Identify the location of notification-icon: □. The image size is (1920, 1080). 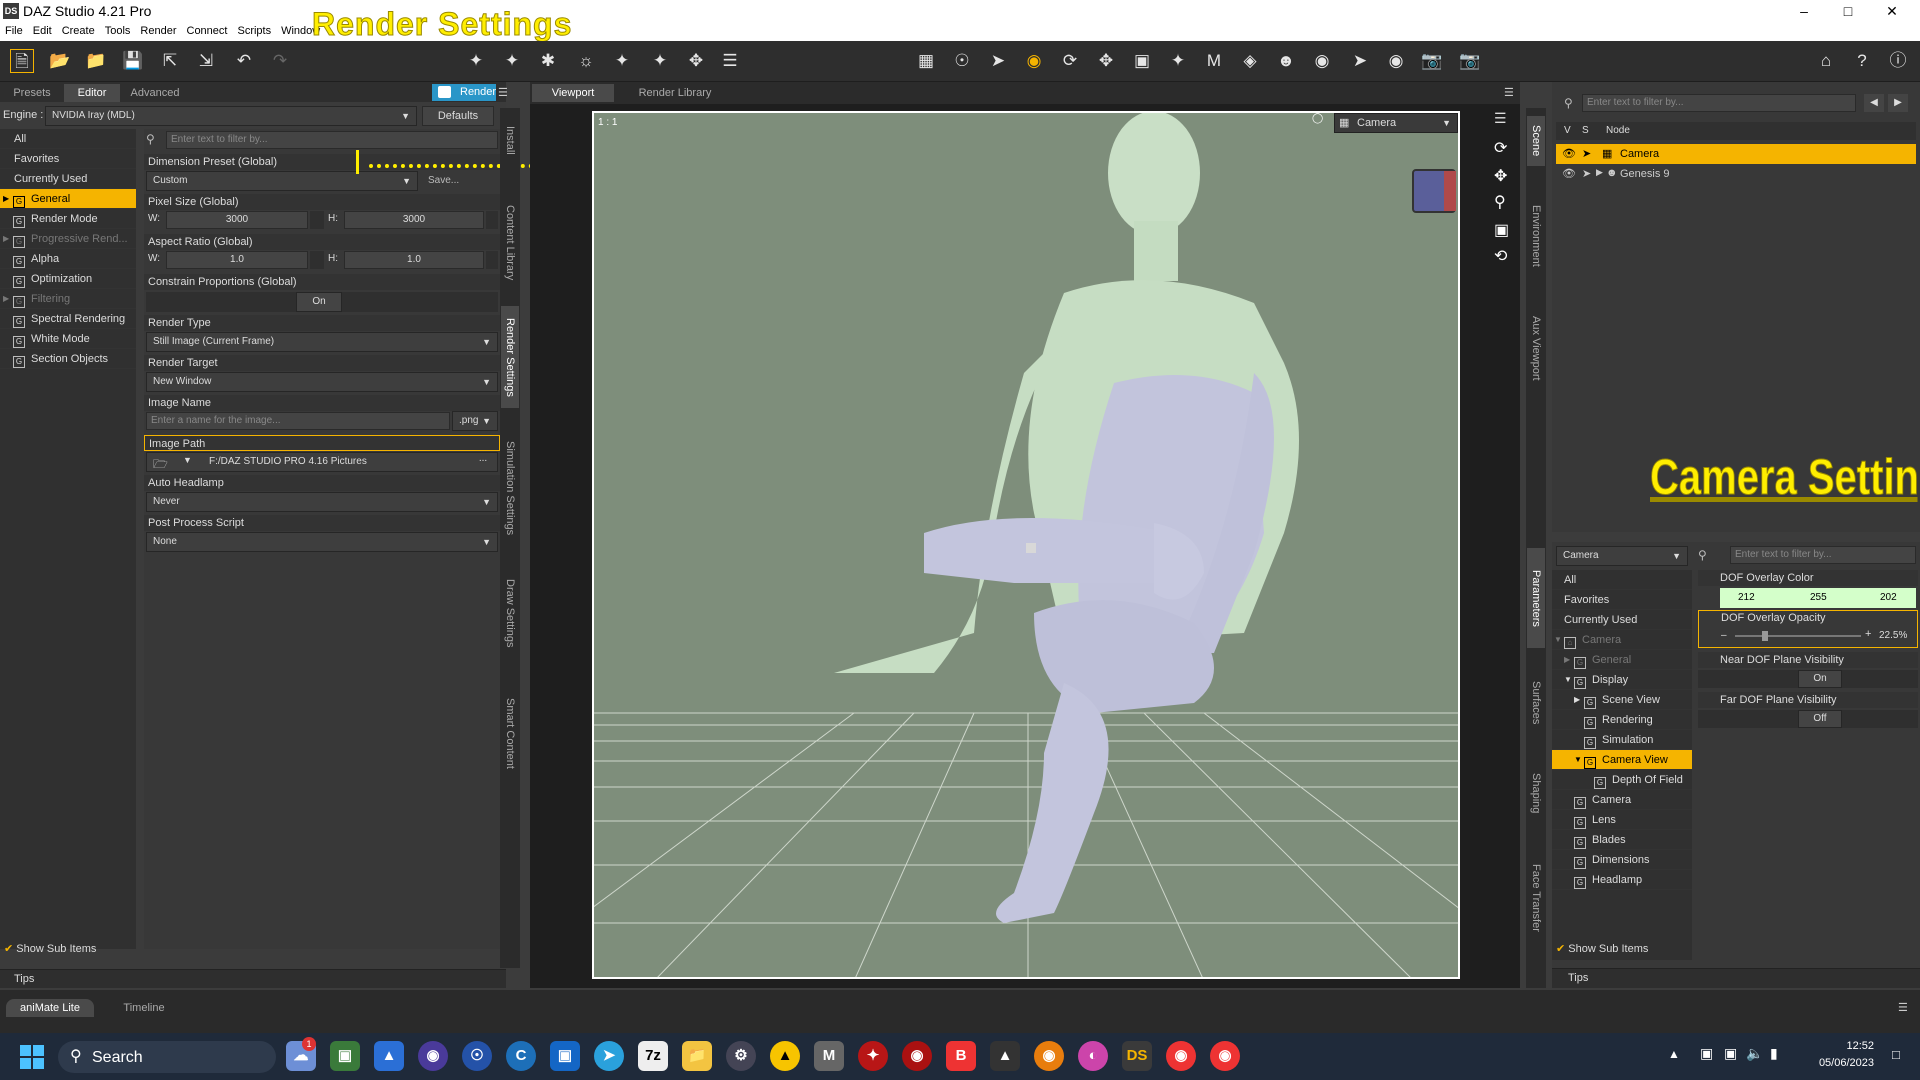
(1896, 1054).